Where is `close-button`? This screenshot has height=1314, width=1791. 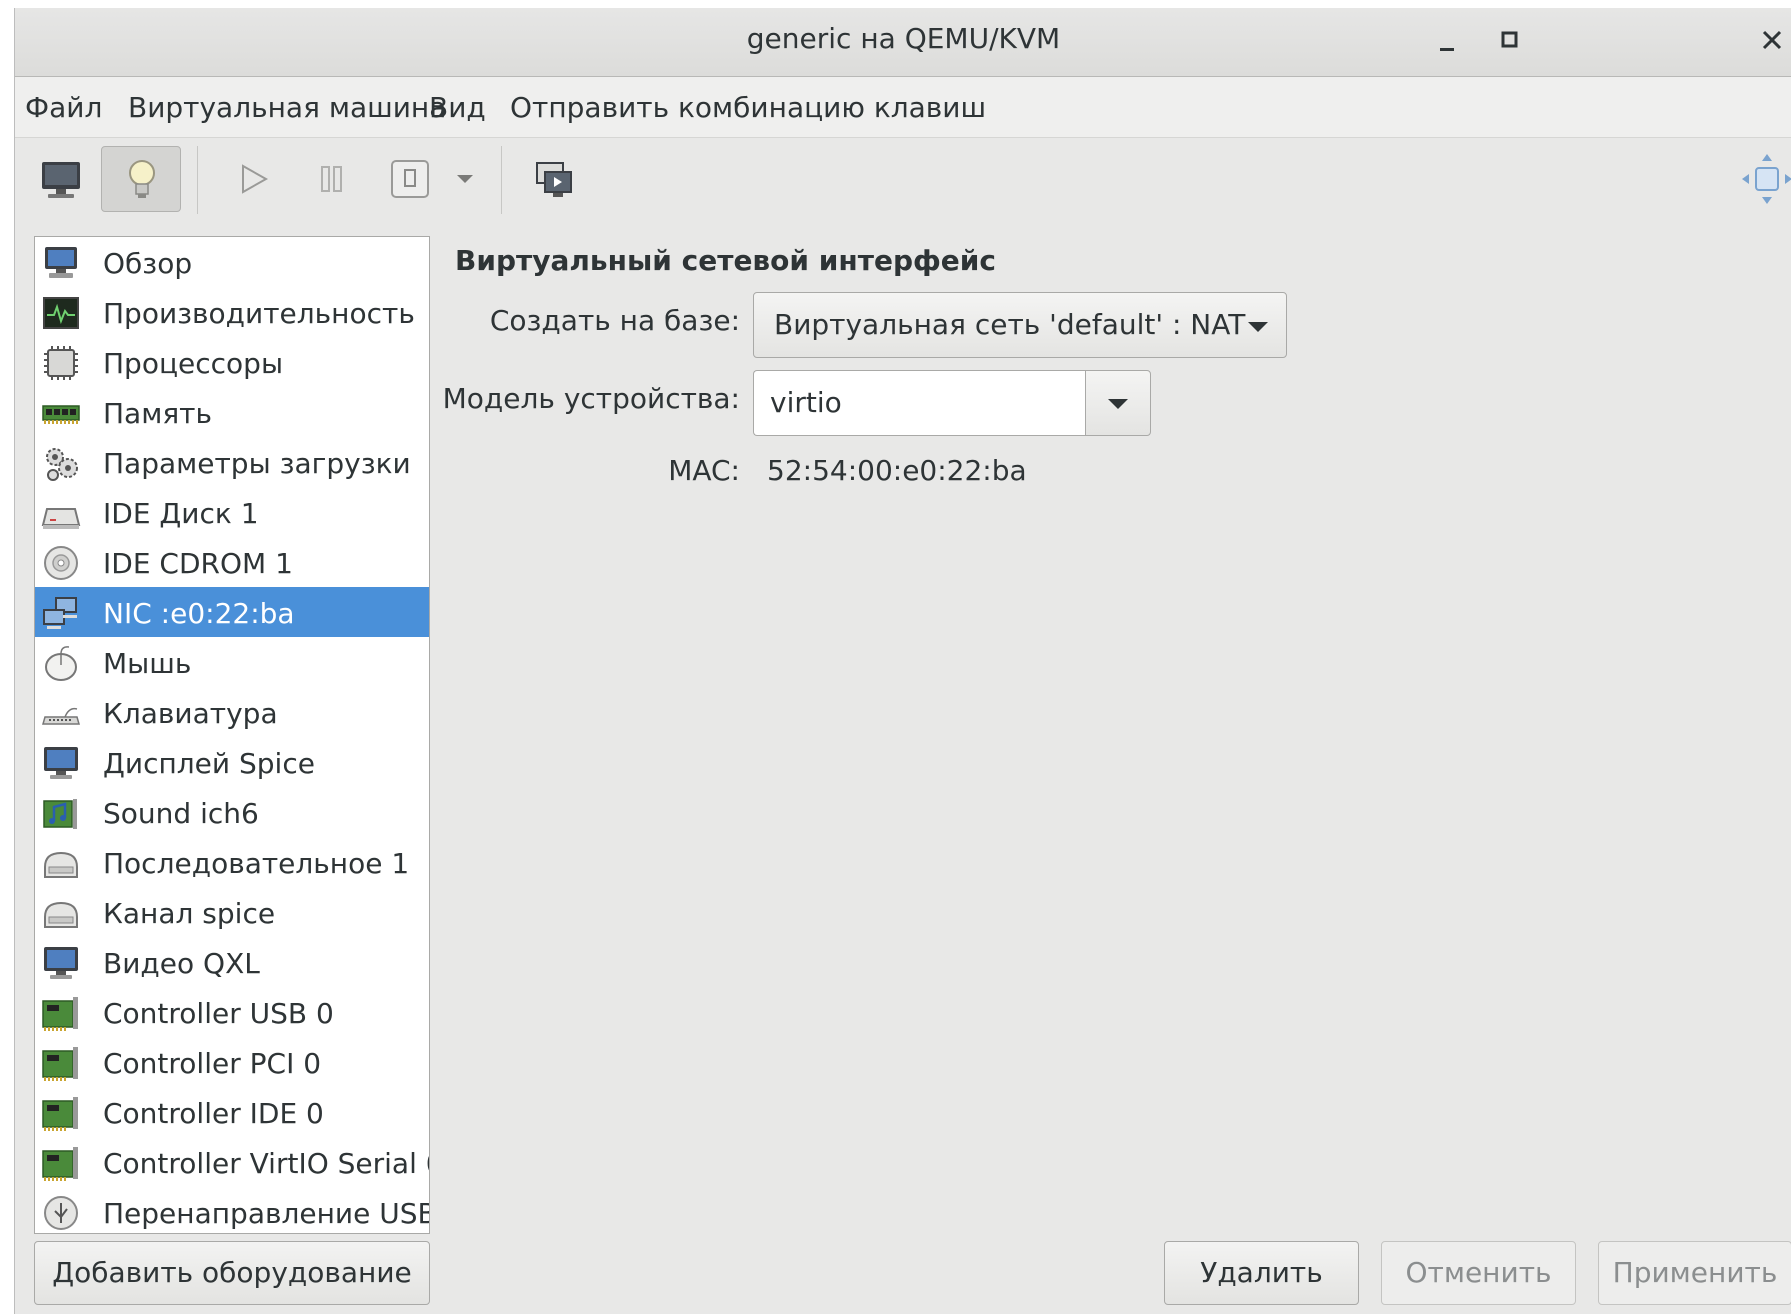 close-button is located at coordinates (1771, 40).